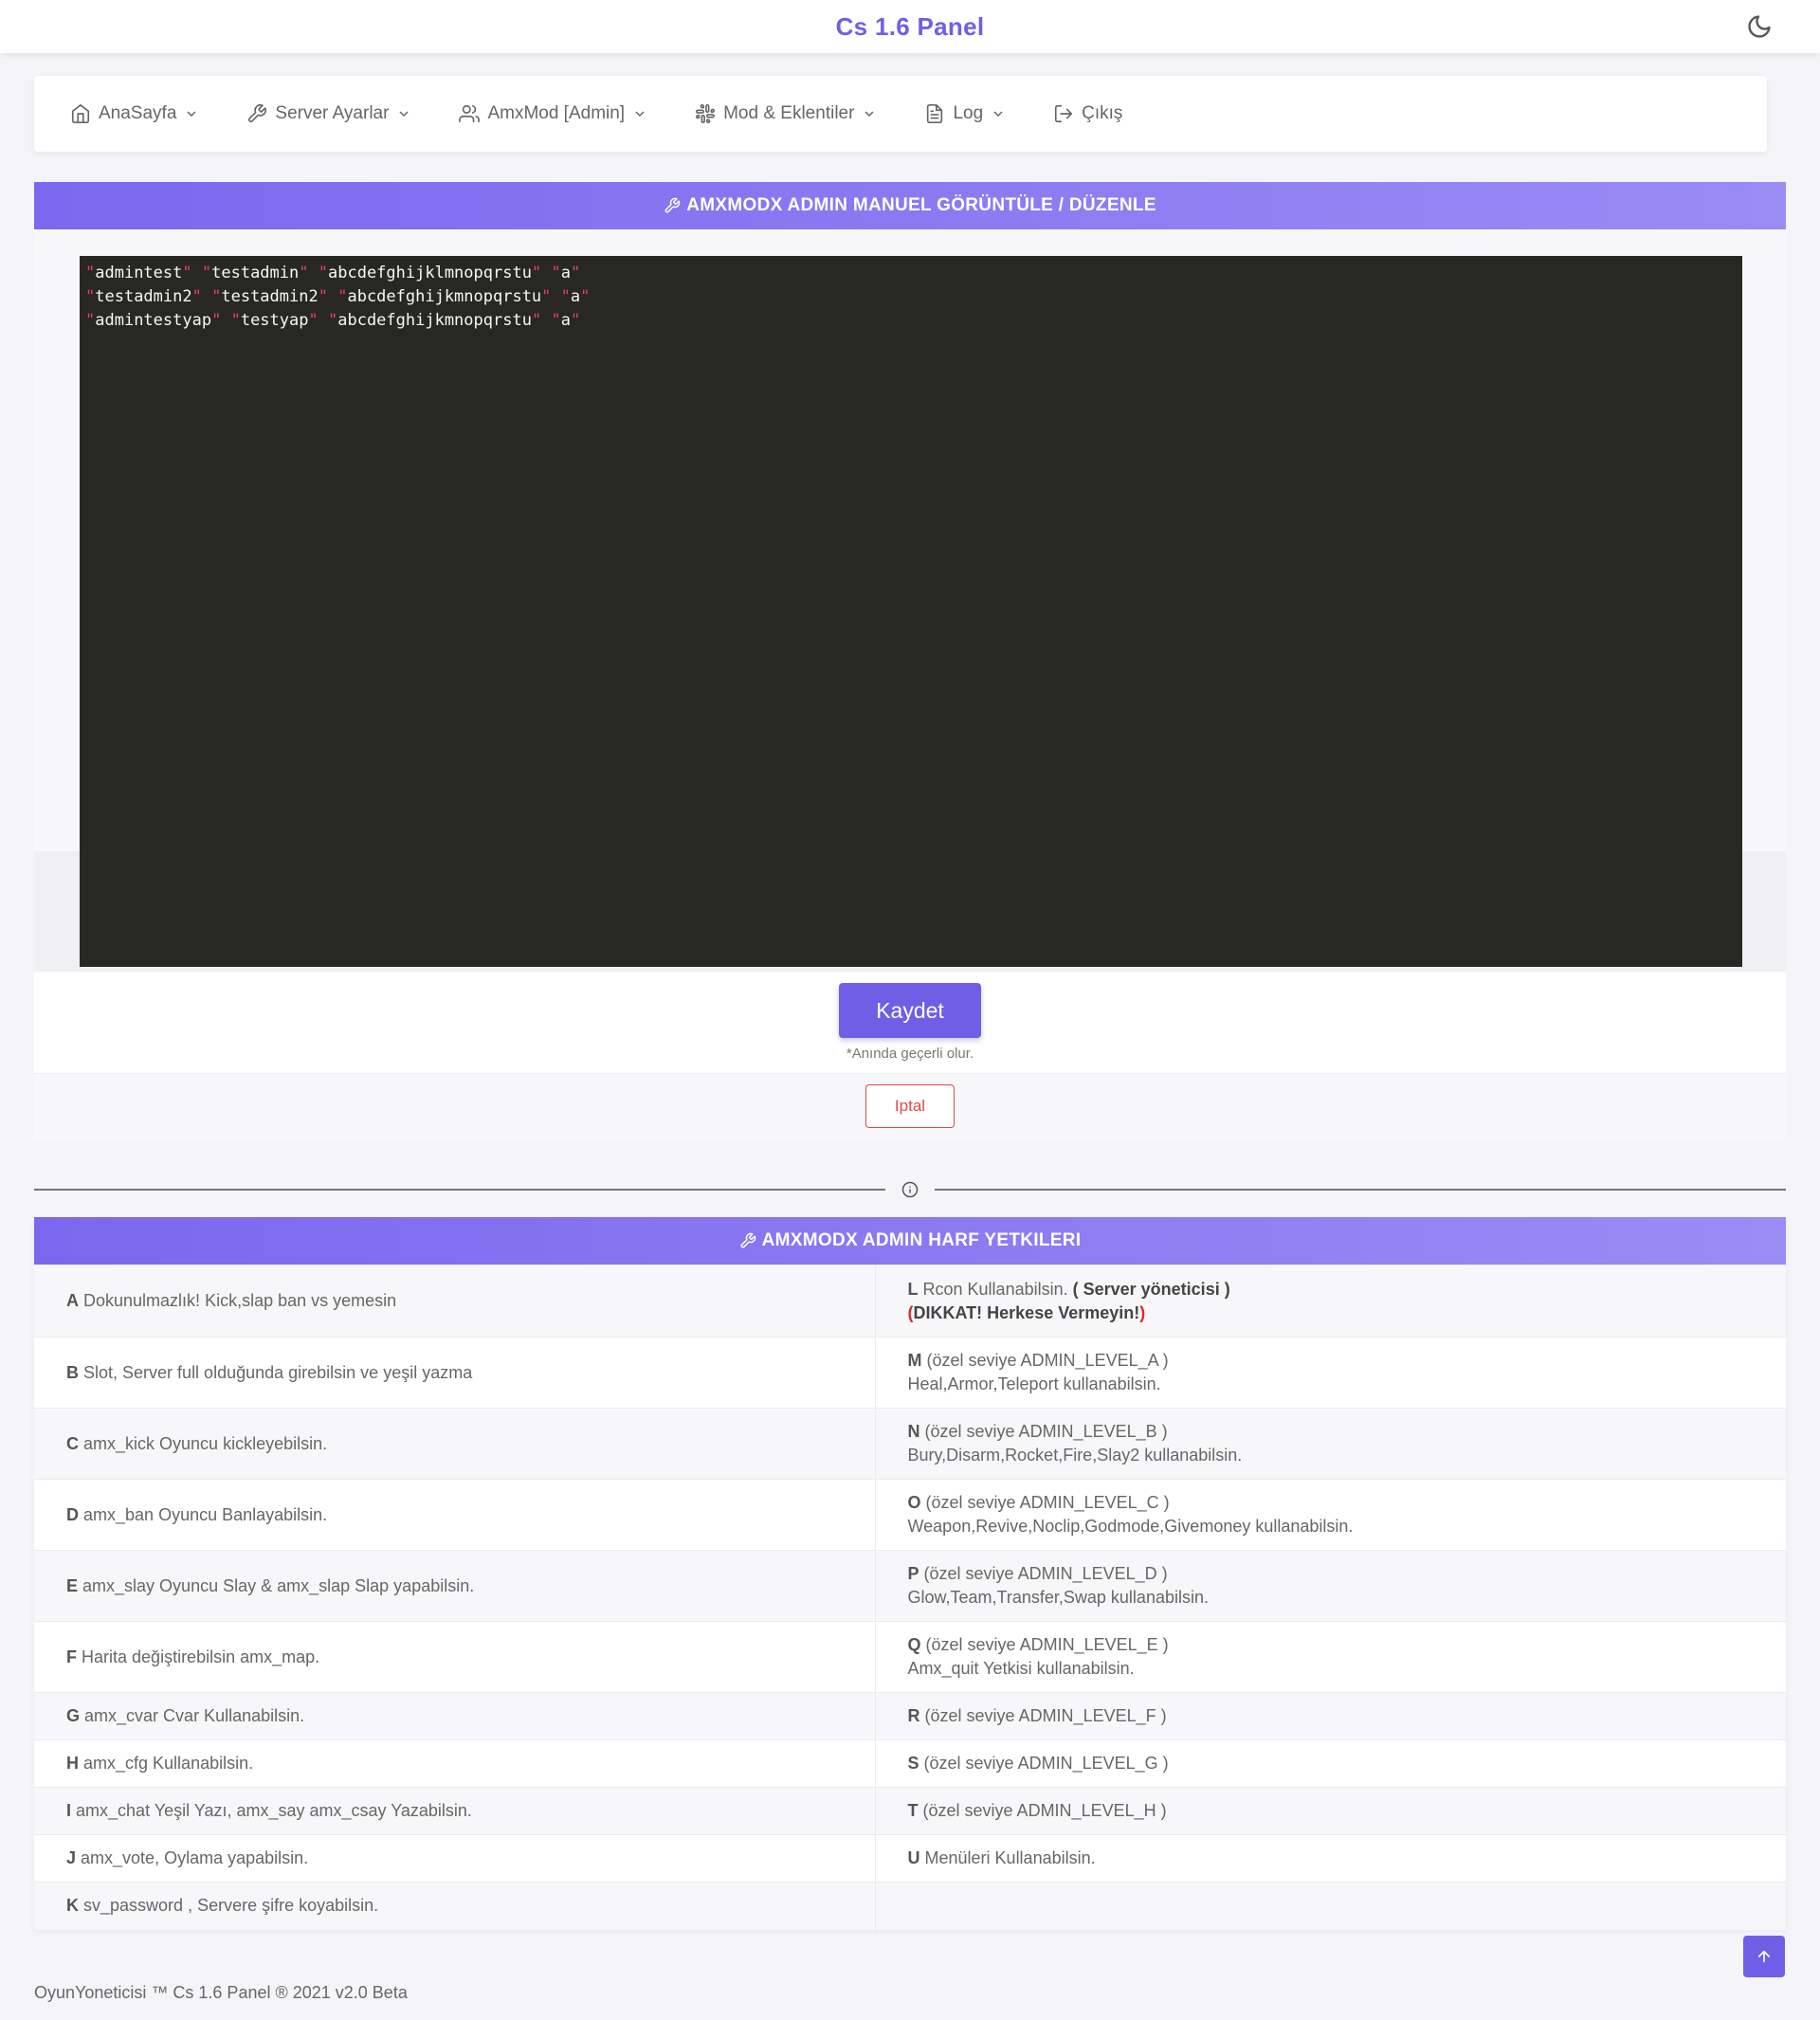 This screenshot has width=1820, height=2020. I want to click on nav-label: Log, so click(968, 113).